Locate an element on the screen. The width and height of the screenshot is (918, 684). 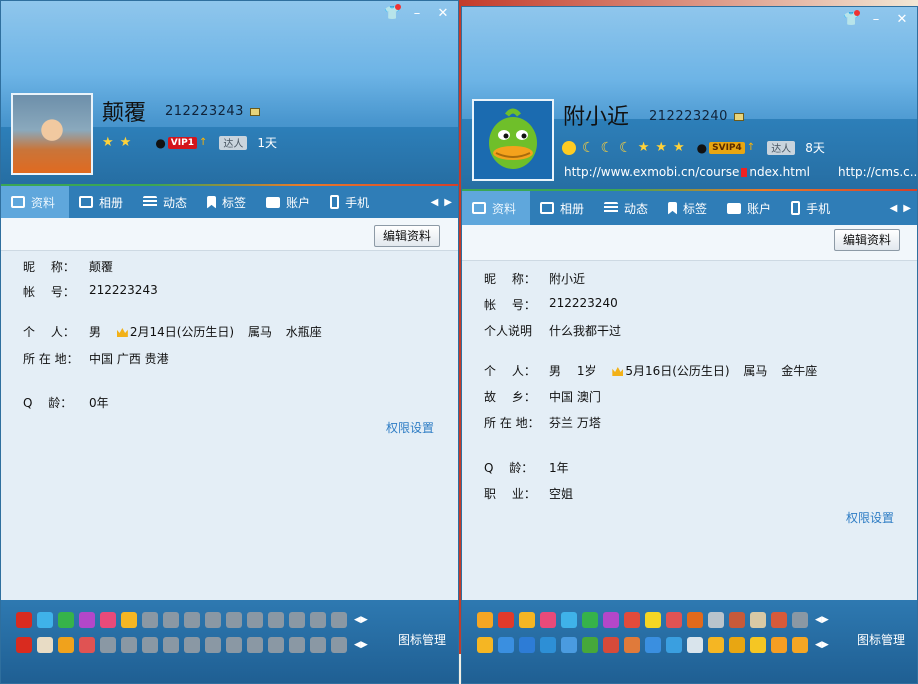
gray-heart-icon is located at coordinates (171, 620).